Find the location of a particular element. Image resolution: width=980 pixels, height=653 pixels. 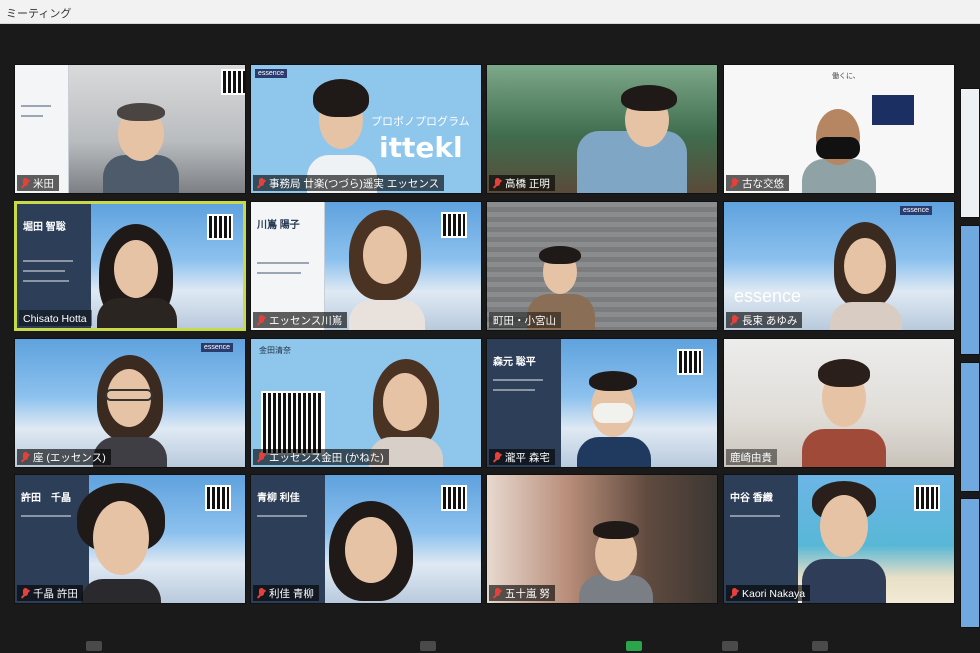

card-name: 堀田 智聡 is located at coordinates (44, 227).